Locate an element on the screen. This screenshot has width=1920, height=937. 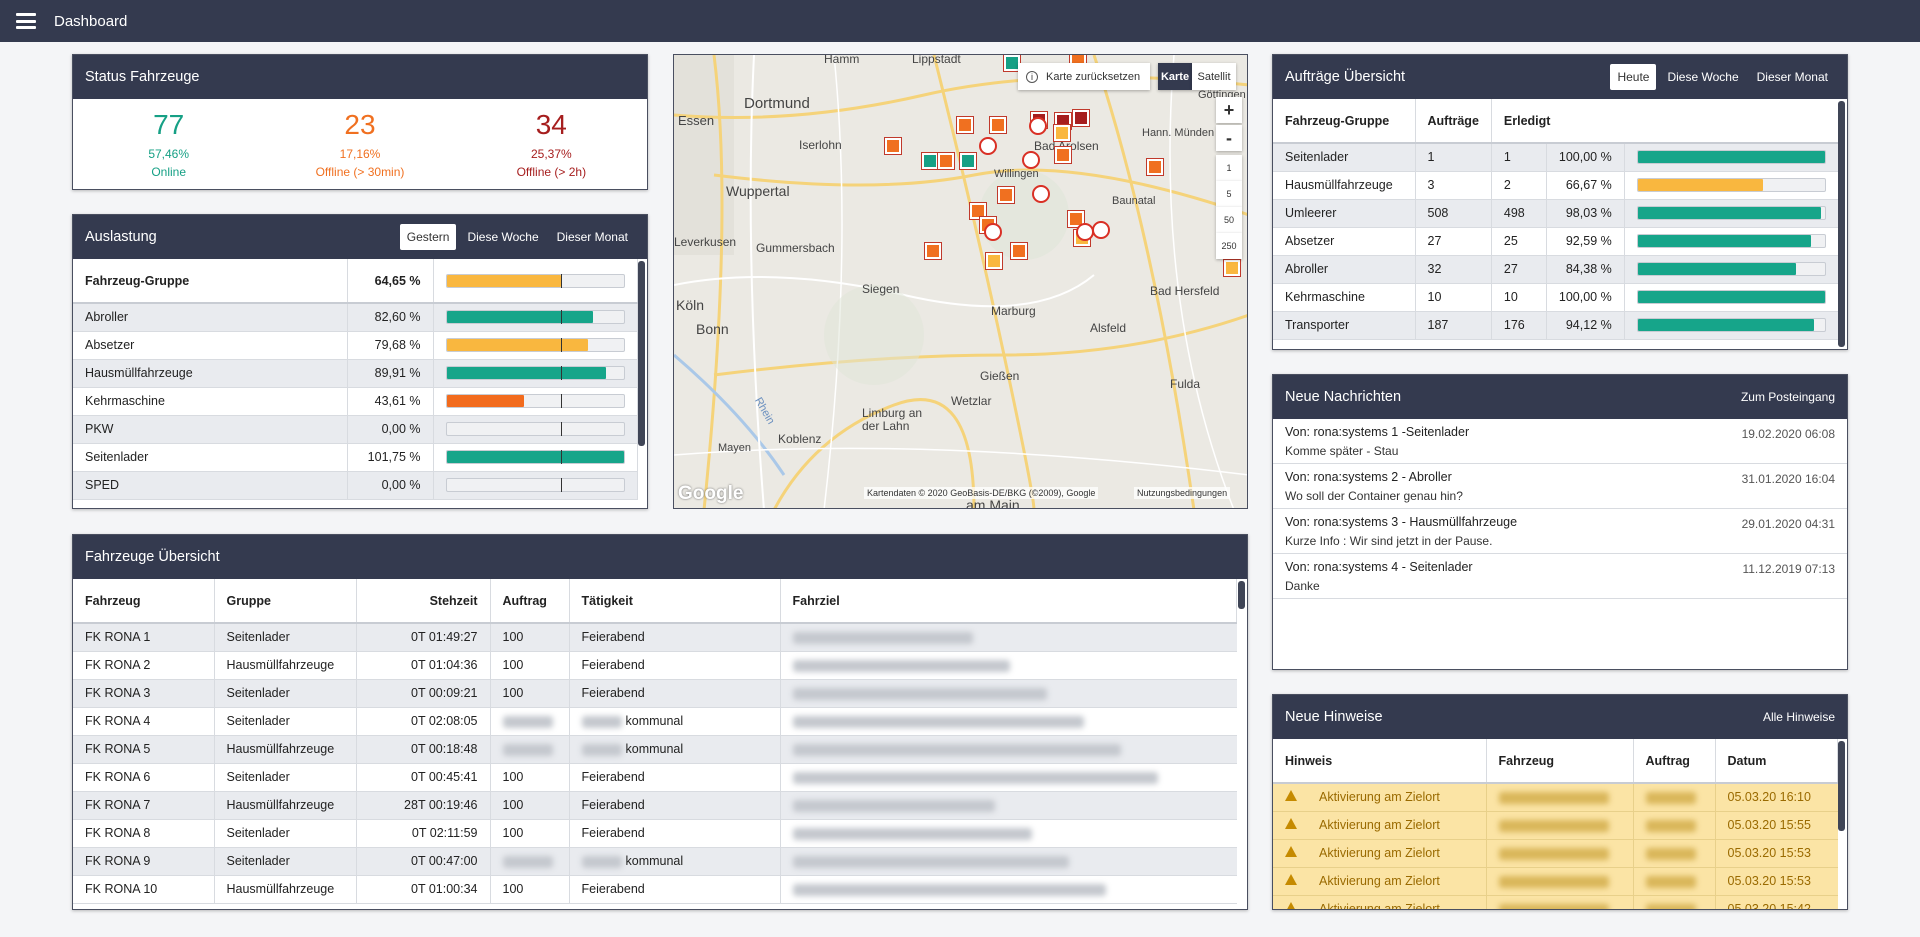
order-percent: 98,03 % is located at coordinates (1585, 213).